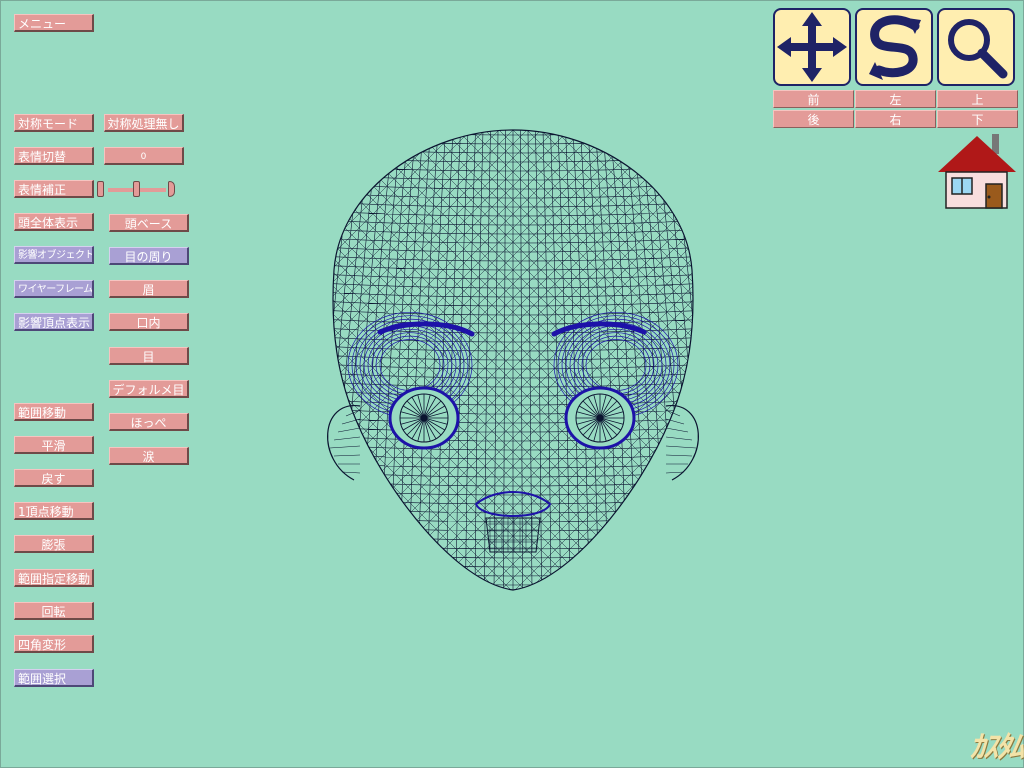 This screenshot has width=1024, height=768. I want to click on head-whole-display-button: 頭全体表示, so click(54, 222).